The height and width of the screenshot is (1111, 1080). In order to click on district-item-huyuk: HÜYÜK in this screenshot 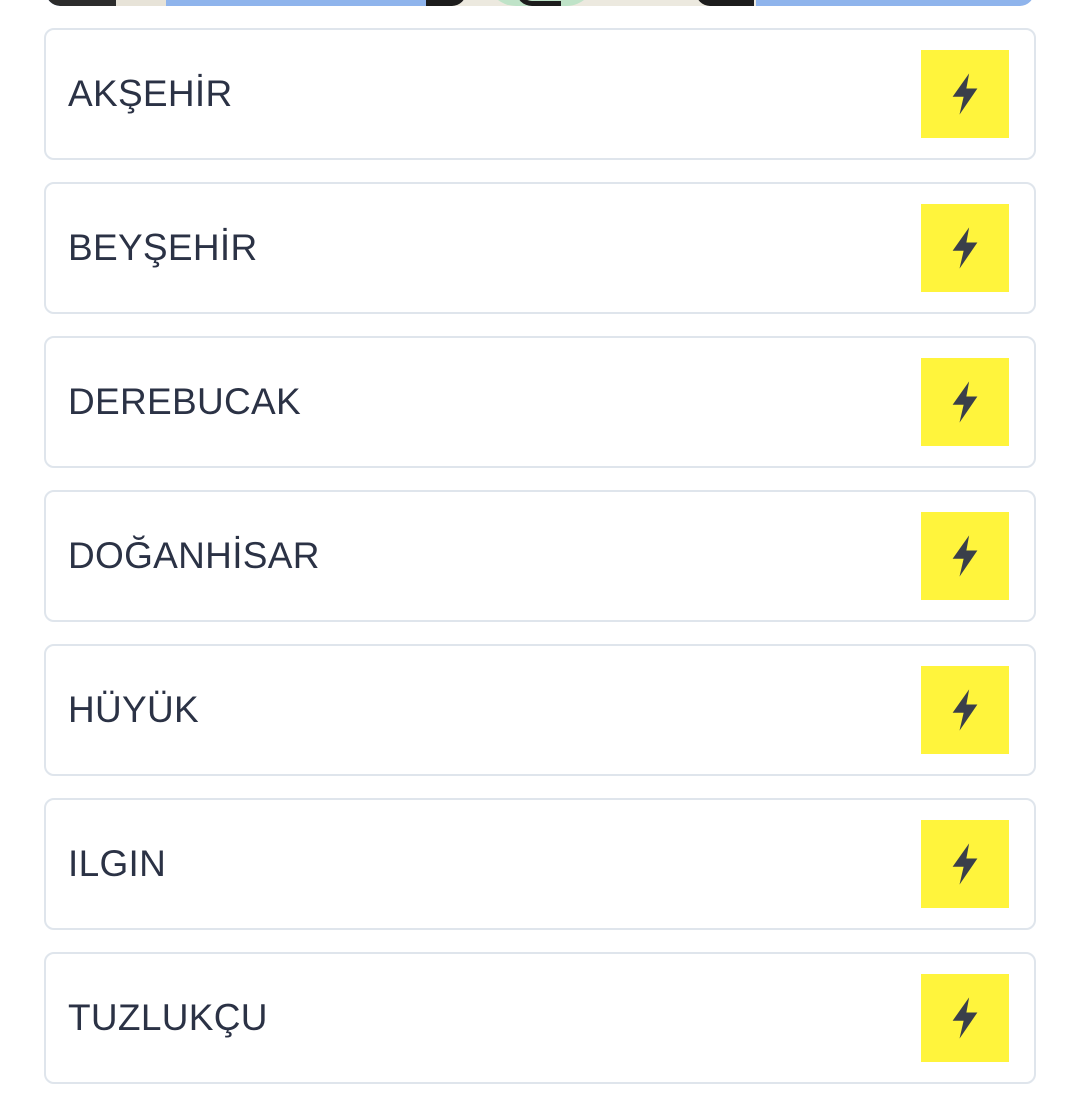, I will do `click(540, 710)`.